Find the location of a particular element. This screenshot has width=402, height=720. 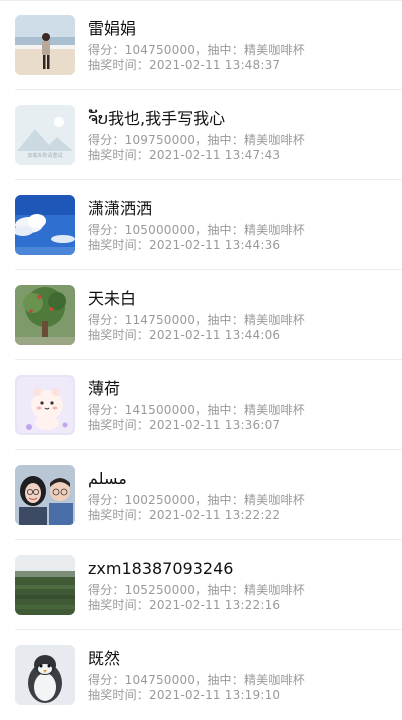

entry-name: 雷娟娟 is located at coordinates (112, 28).